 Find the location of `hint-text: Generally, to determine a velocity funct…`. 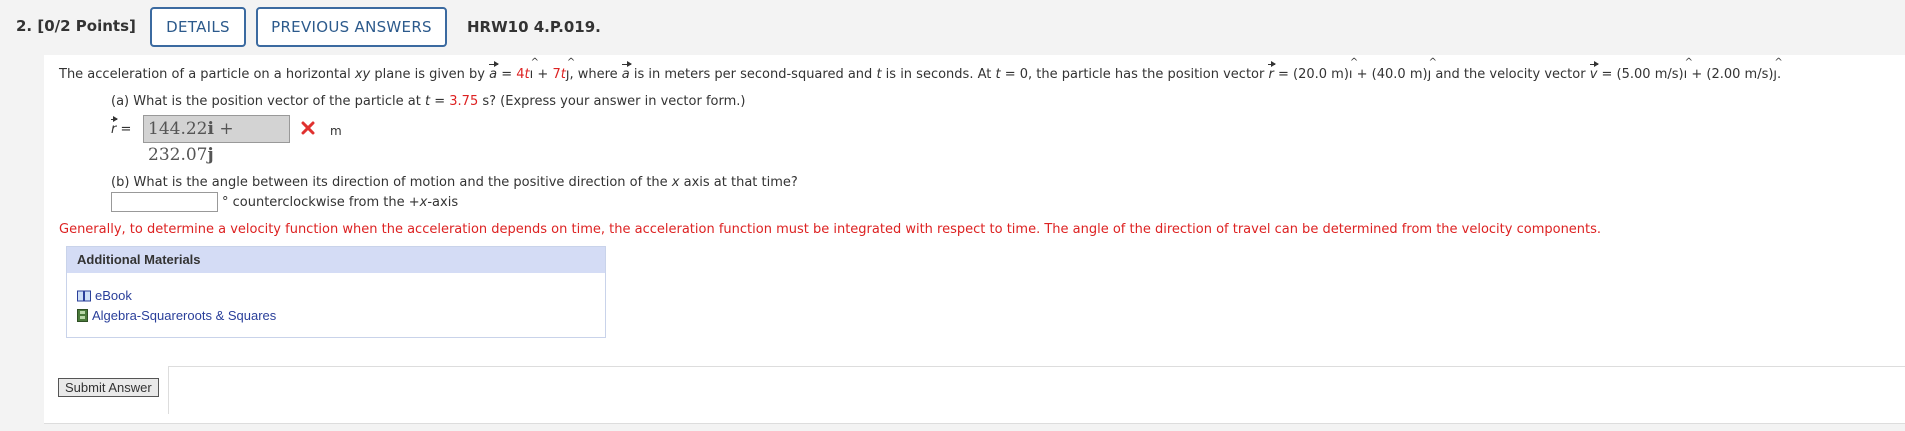

hint-text: Generally, to determine a velocity funct… is located at coordinates (830, 229).